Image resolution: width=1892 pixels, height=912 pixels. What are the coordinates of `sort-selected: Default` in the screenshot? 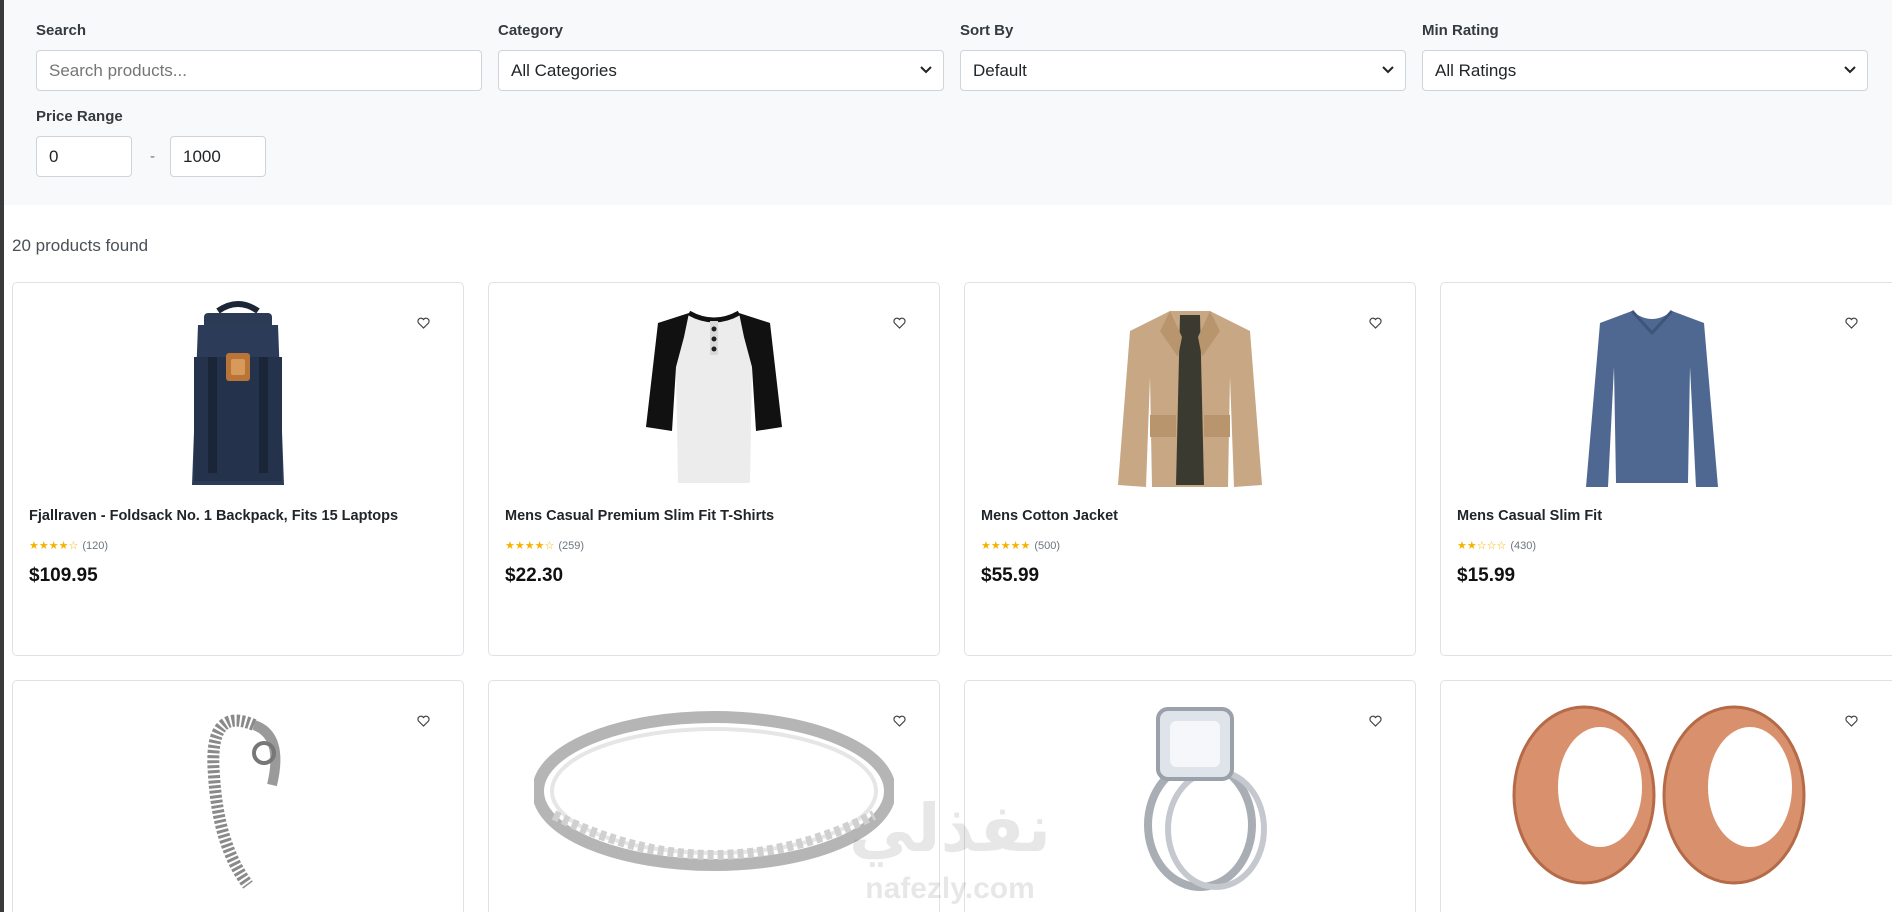 It's located at (1000, 70).